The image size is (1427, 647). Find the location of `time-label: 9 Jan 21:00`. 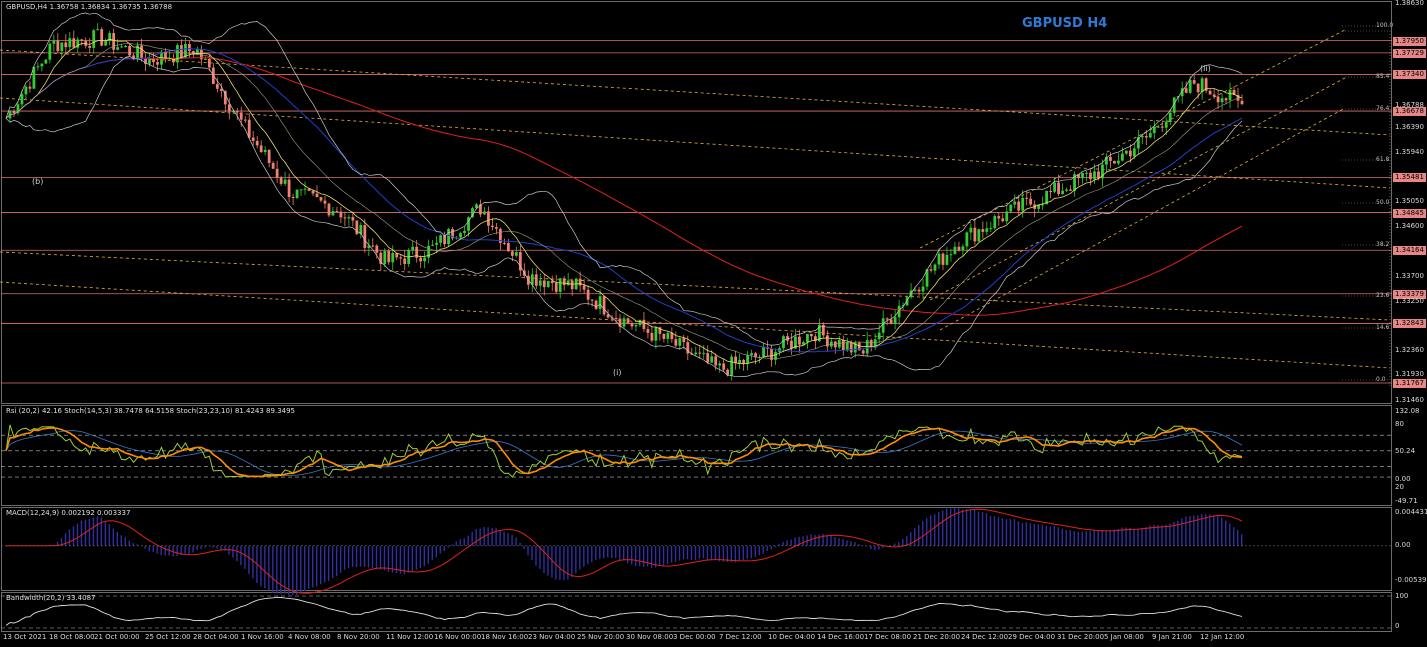

time-label: 9 Jan 21:00 is located at coordinates (1172, 637).